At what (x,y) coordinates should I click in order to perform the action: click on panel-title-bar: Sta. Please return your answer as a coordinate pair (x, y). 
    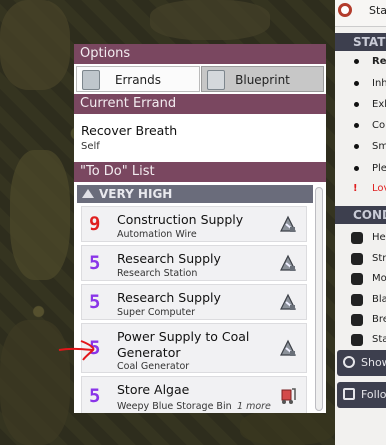
    Looking at the image, I should click on (360, 13).